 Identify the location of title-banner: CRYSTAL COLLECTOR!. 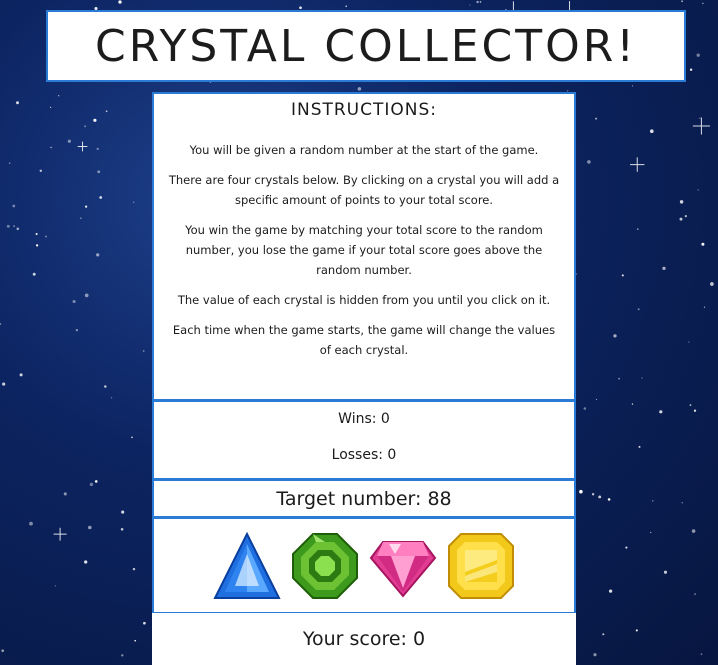
(366, 46).